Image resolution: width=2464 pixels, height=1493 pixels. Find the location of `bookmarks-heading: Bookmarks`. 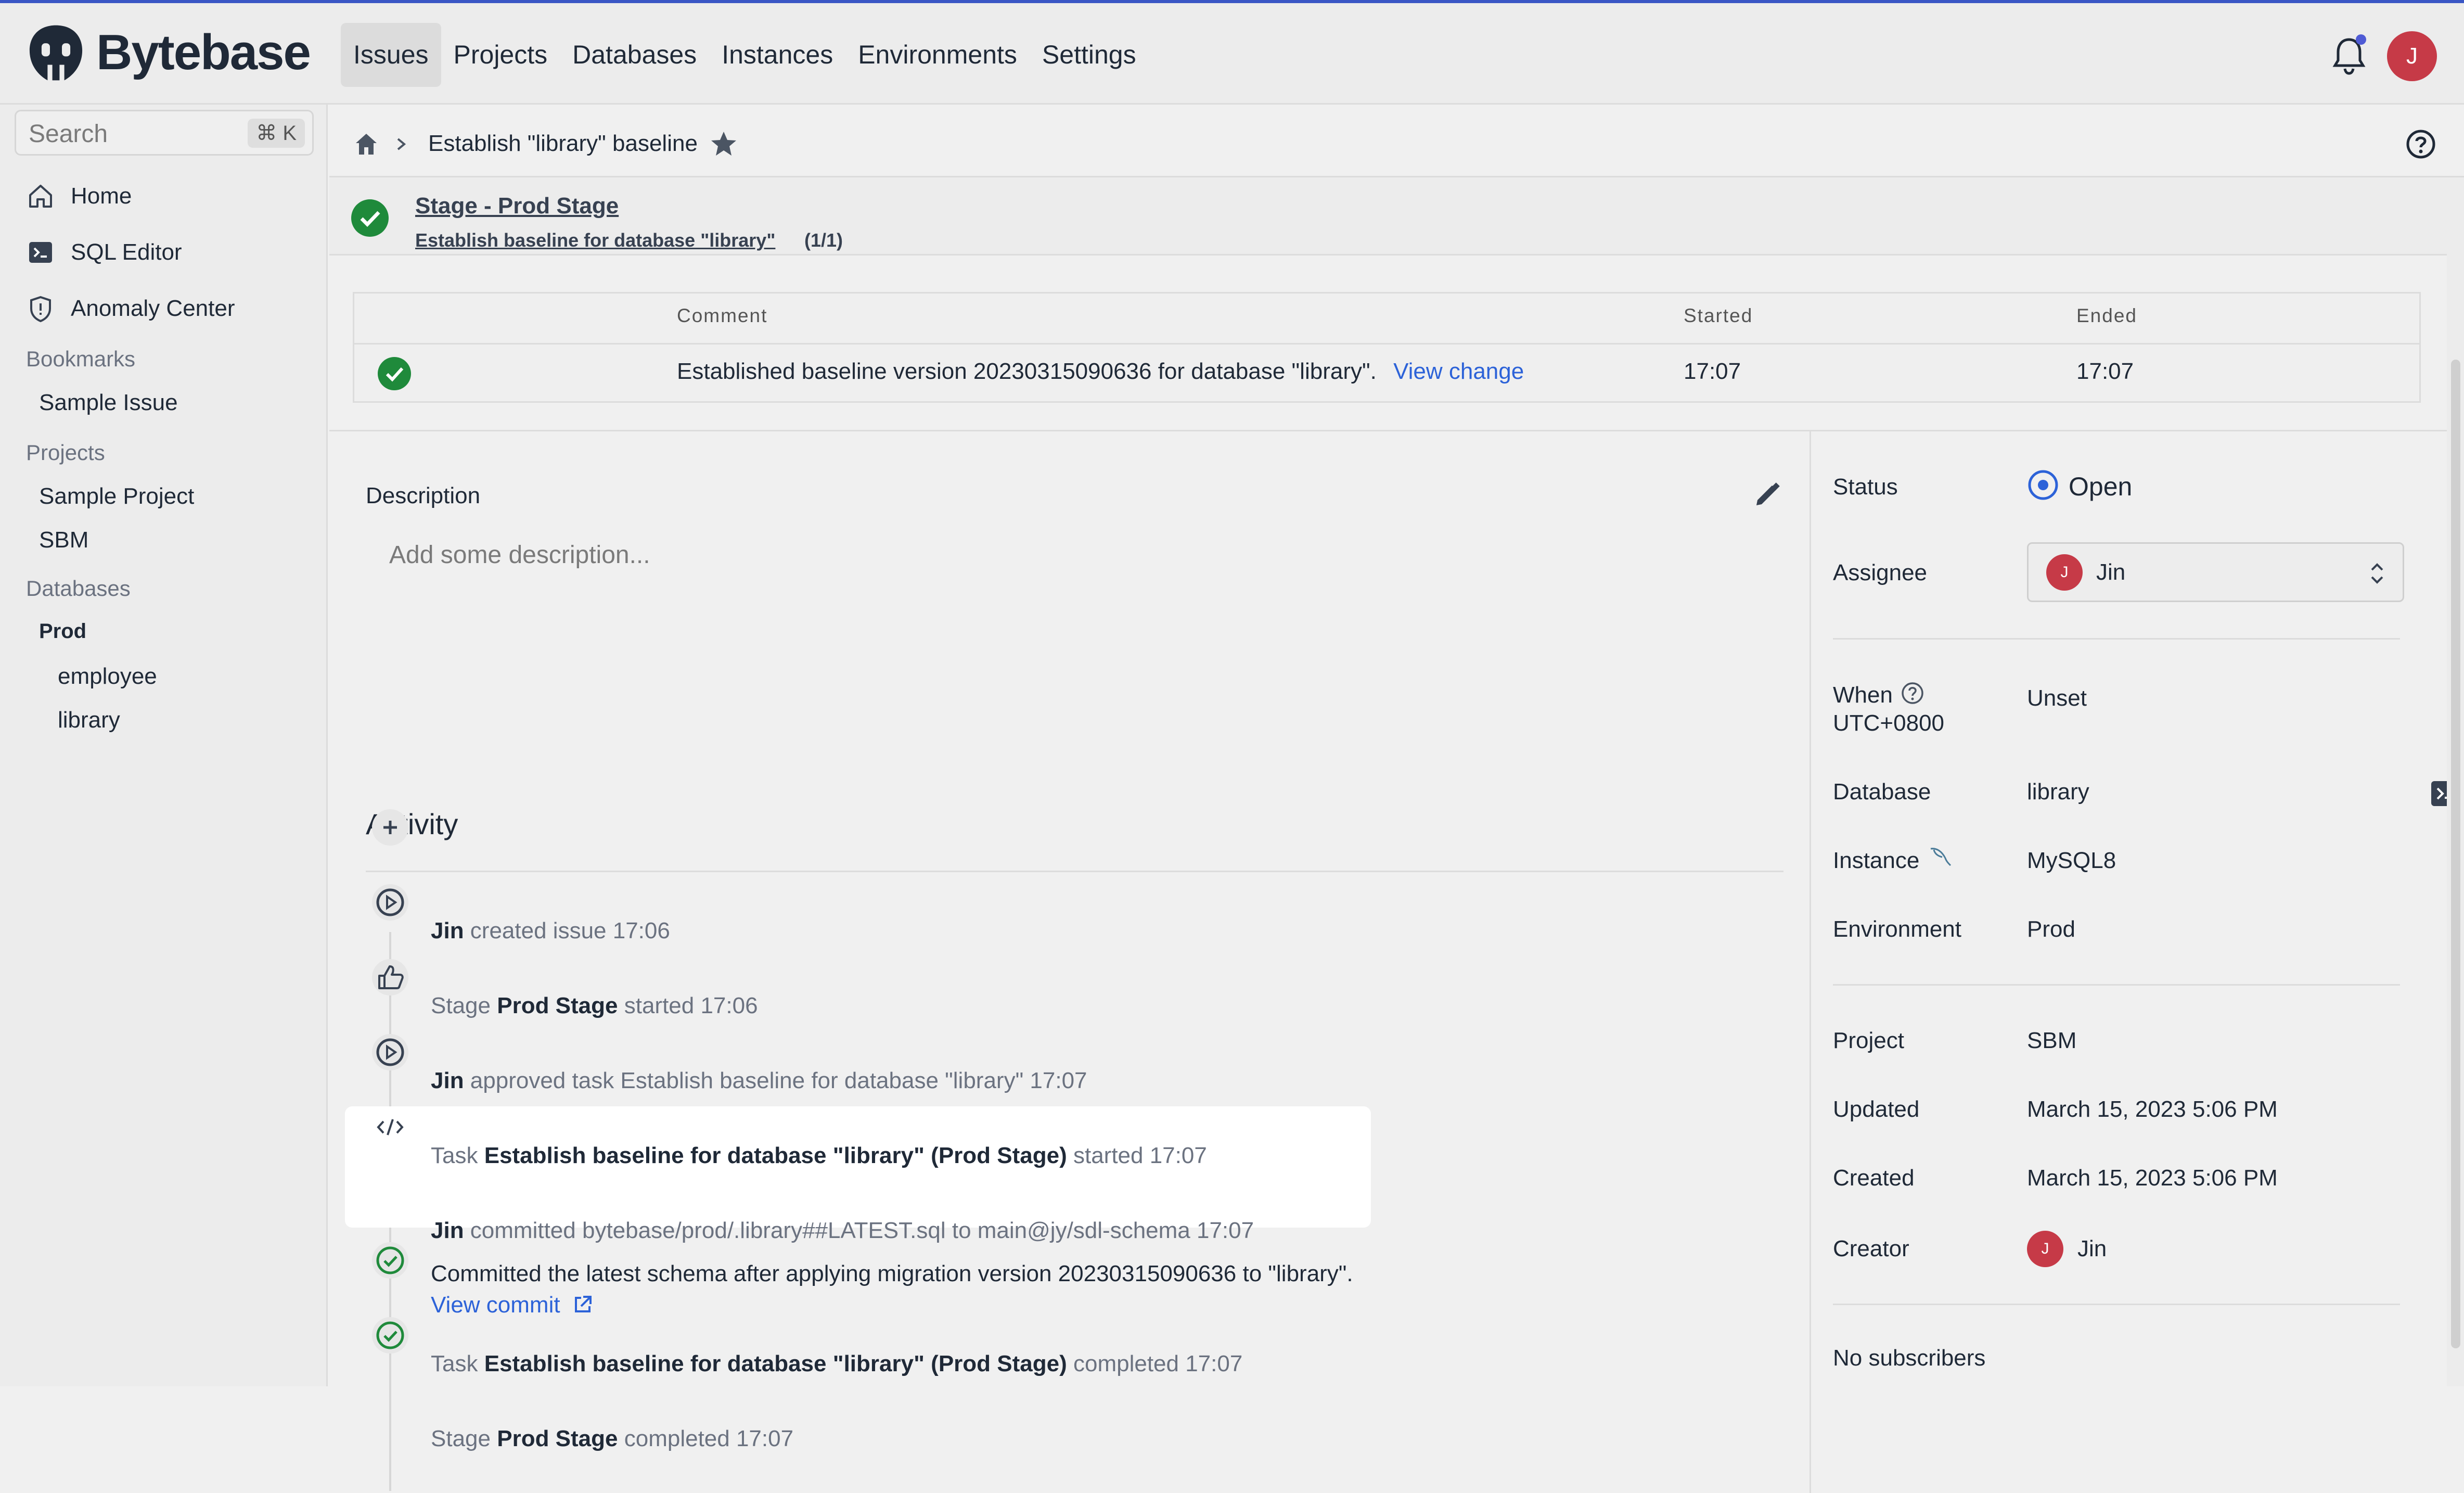

bookmarks-heading: Bookmarks is located at coordinates (81, 359).